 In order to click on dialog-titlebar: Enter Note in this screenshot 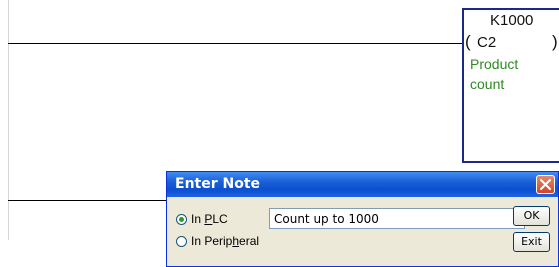, I will do `click(362, 184)`.